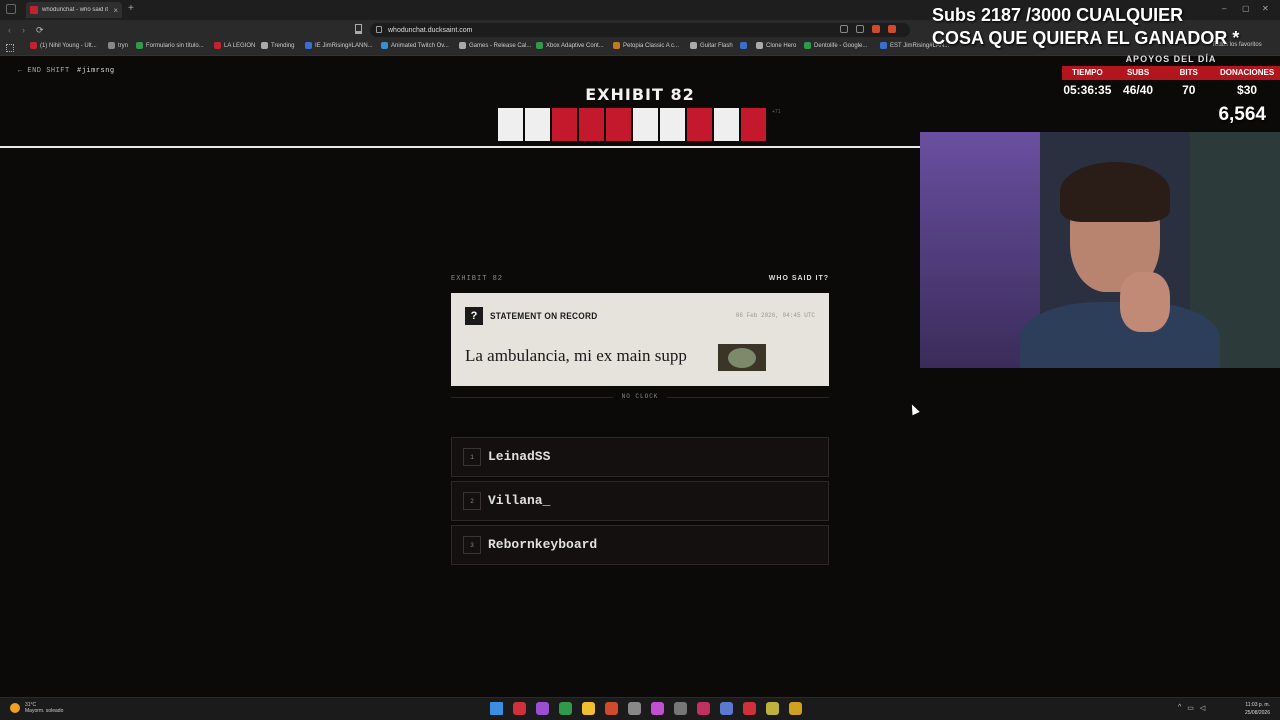 The height and width of the screenshot is (720, 1280). What do you see at coordinates (868, 29) in the screenshot?
I see `address-bar-icons` at bounding box center [868, 29].